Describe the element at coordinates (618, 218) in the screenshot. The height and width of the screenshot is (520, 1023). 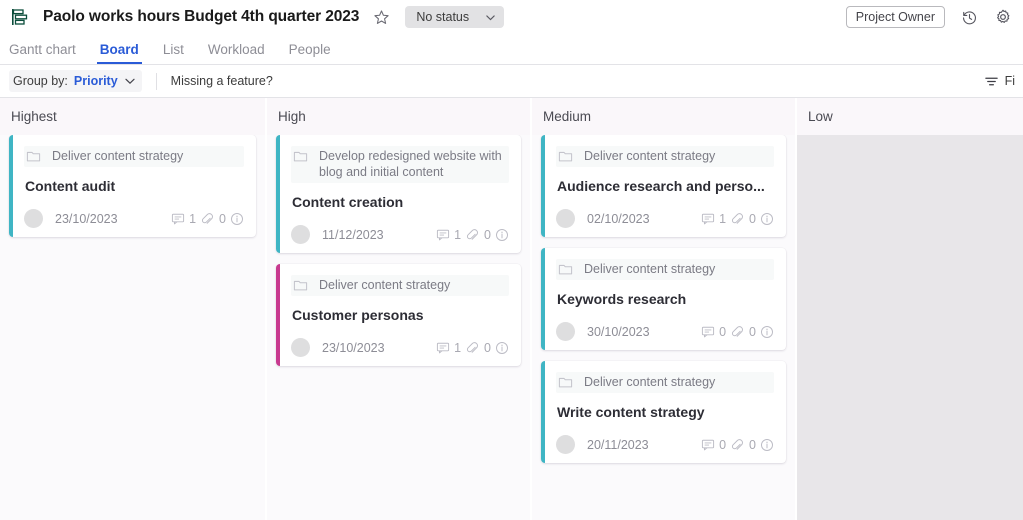
I see `card-due-date: 02/10/2023` at that location.